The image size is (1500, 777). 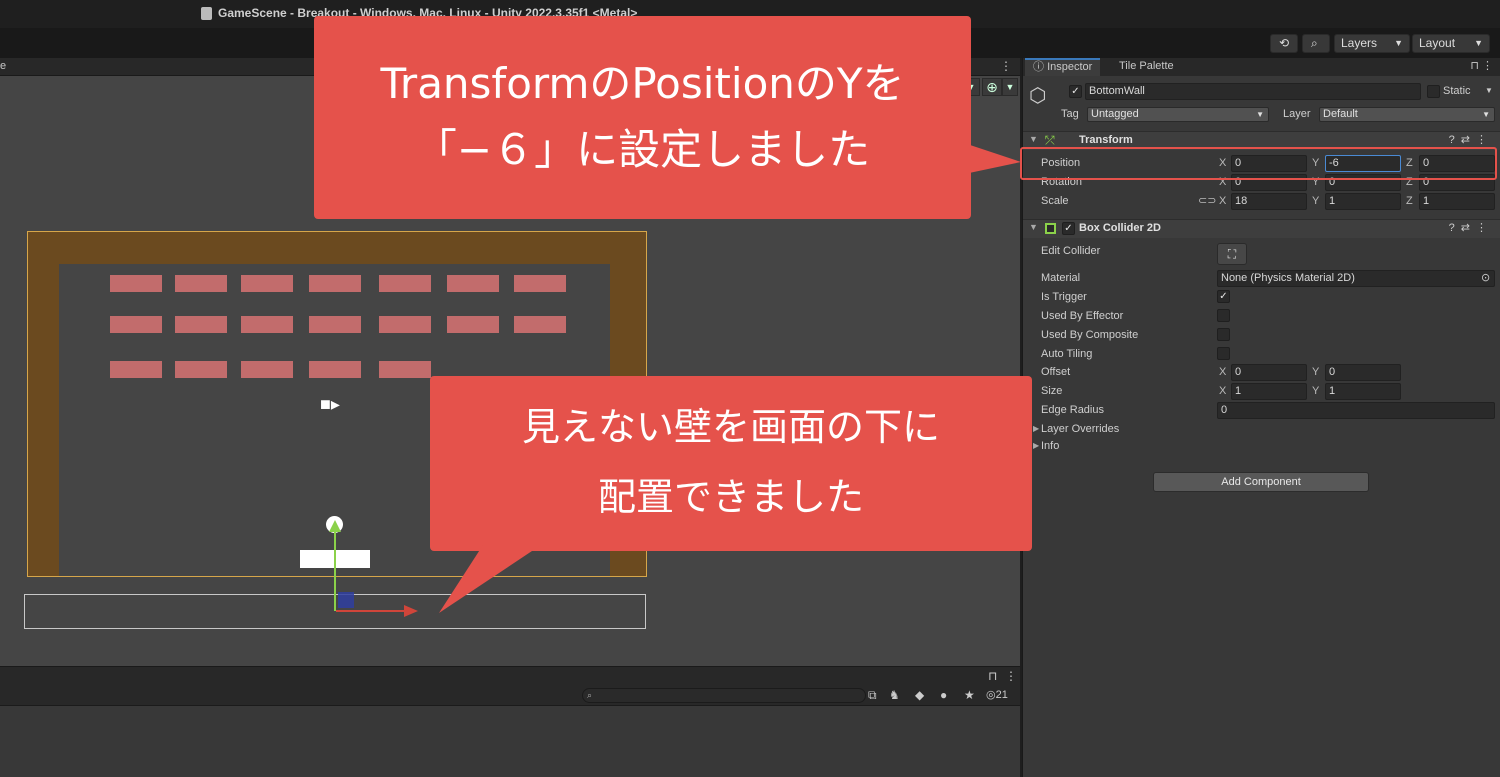 What do you see at coordinates (1316, 372) in the screenshot?
I see `axis-y-label: Y` at bounding box center [1316, 372].